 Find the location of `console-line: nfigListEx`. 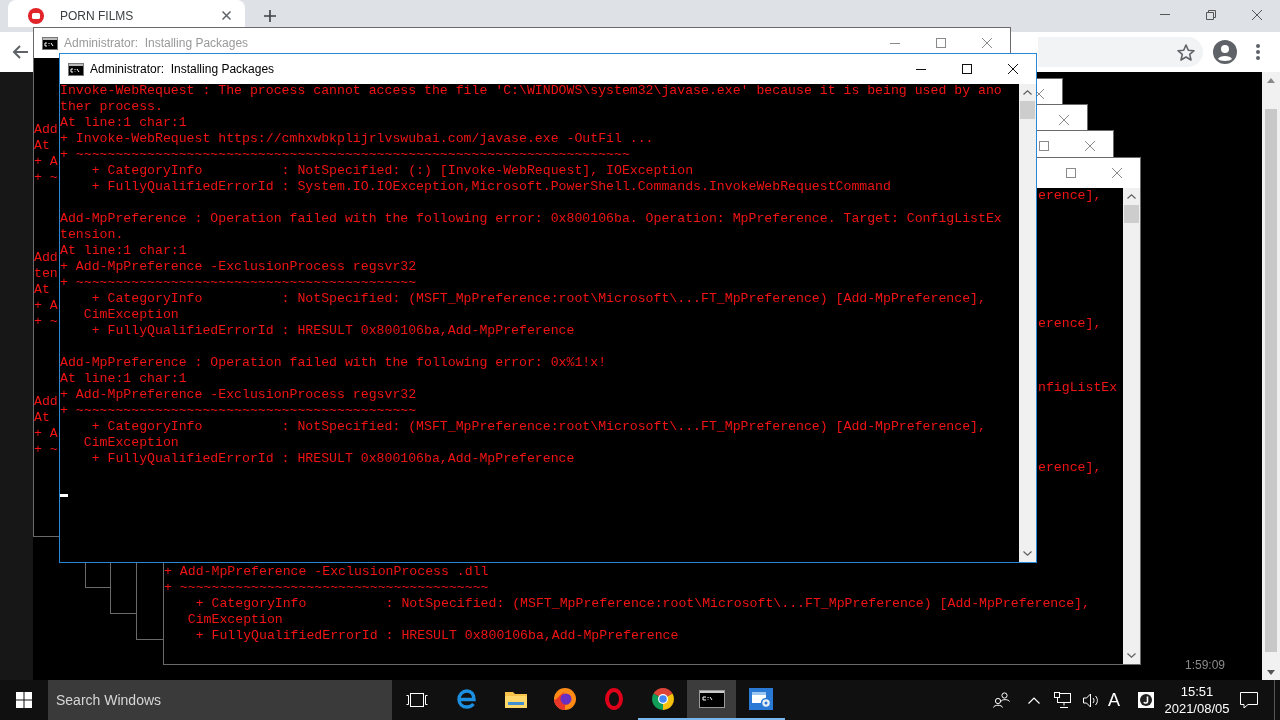

console-line: nfigListEx is located at coordinates (1078, 388).